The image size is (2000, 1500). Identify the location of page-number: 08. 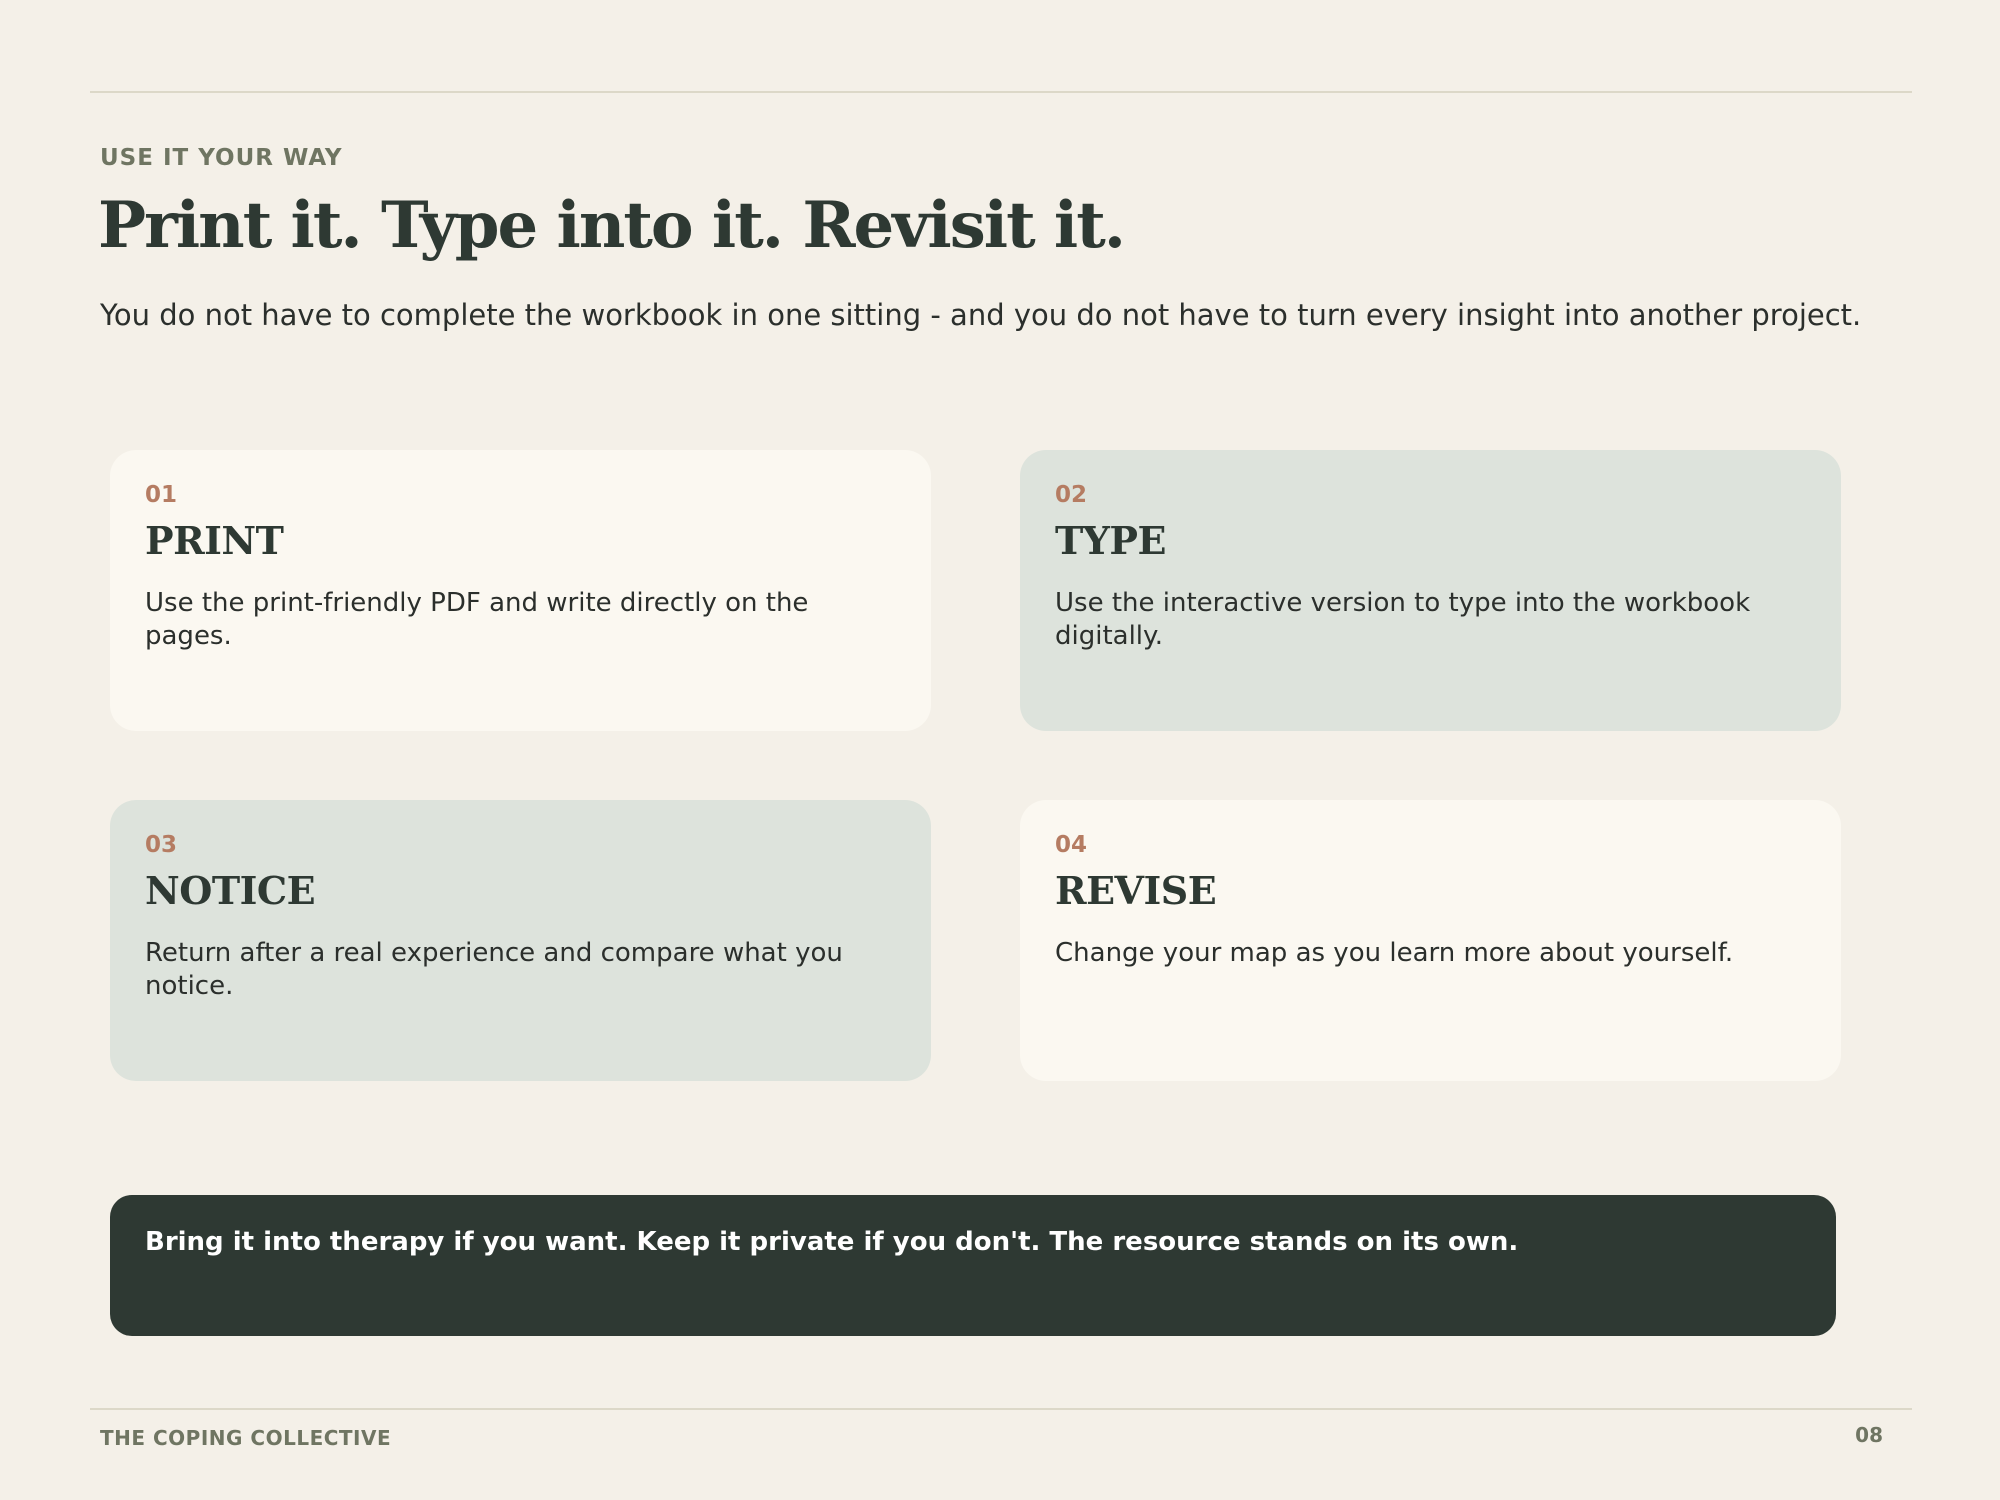
(1869, 1435).